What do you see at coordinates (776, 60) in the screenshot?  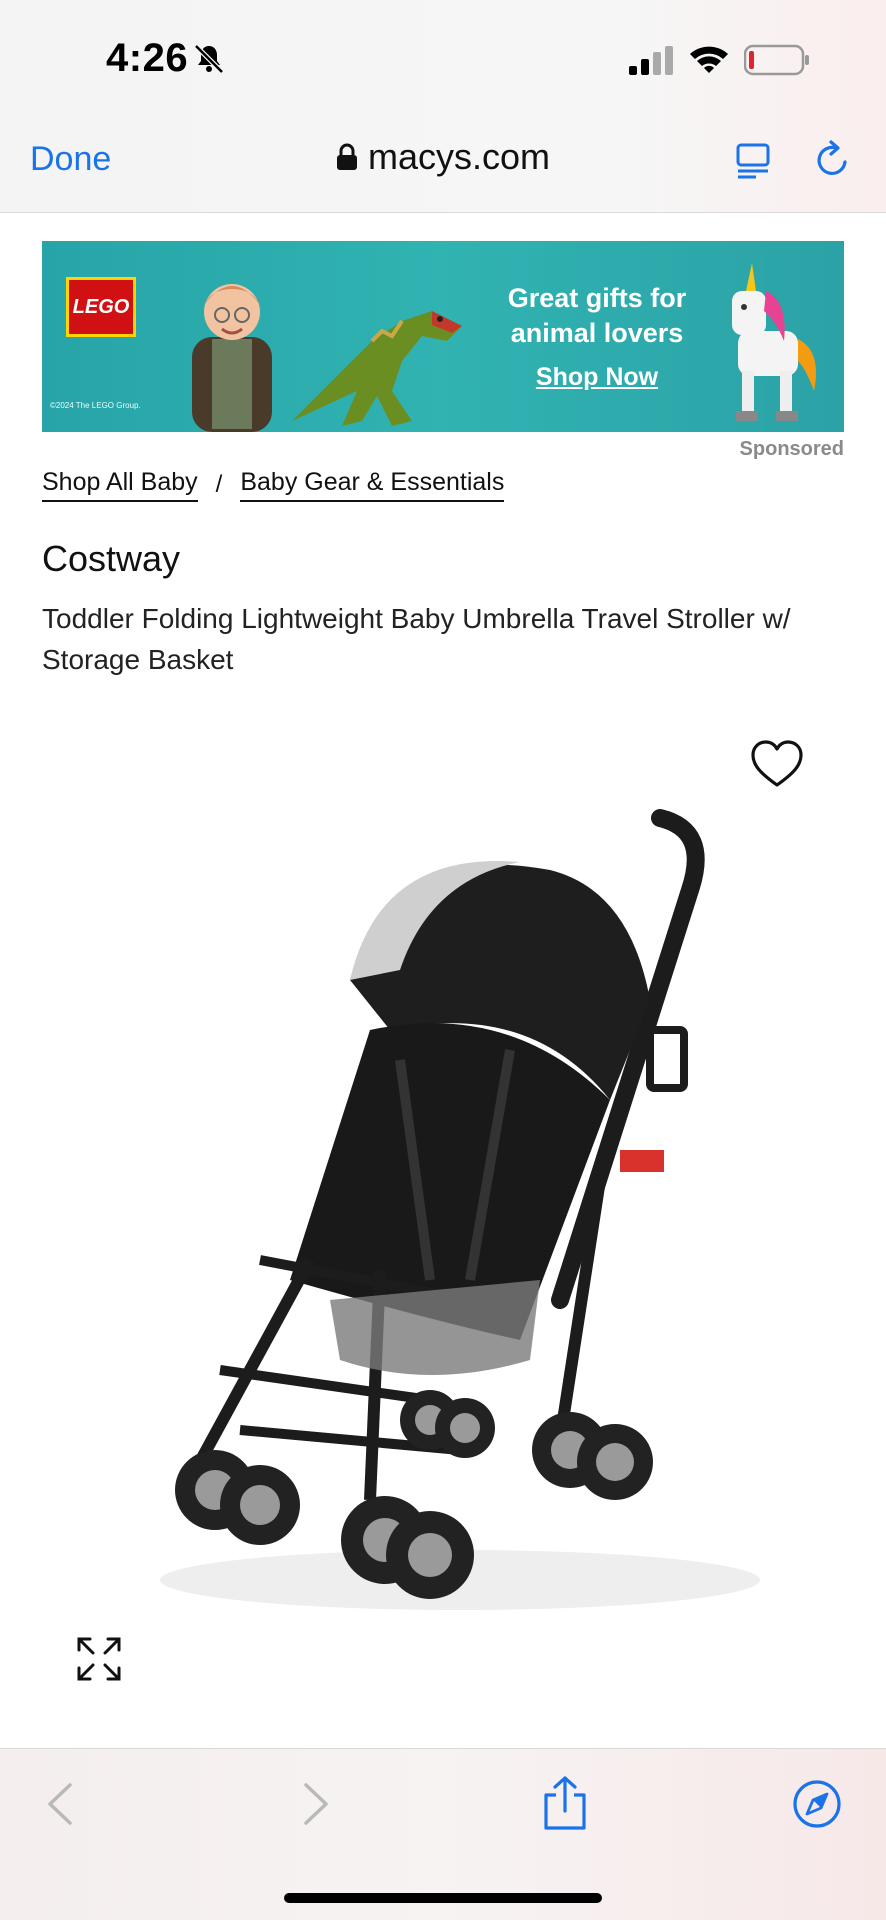 I see `battery-icon` at bounding box center [776, 60].